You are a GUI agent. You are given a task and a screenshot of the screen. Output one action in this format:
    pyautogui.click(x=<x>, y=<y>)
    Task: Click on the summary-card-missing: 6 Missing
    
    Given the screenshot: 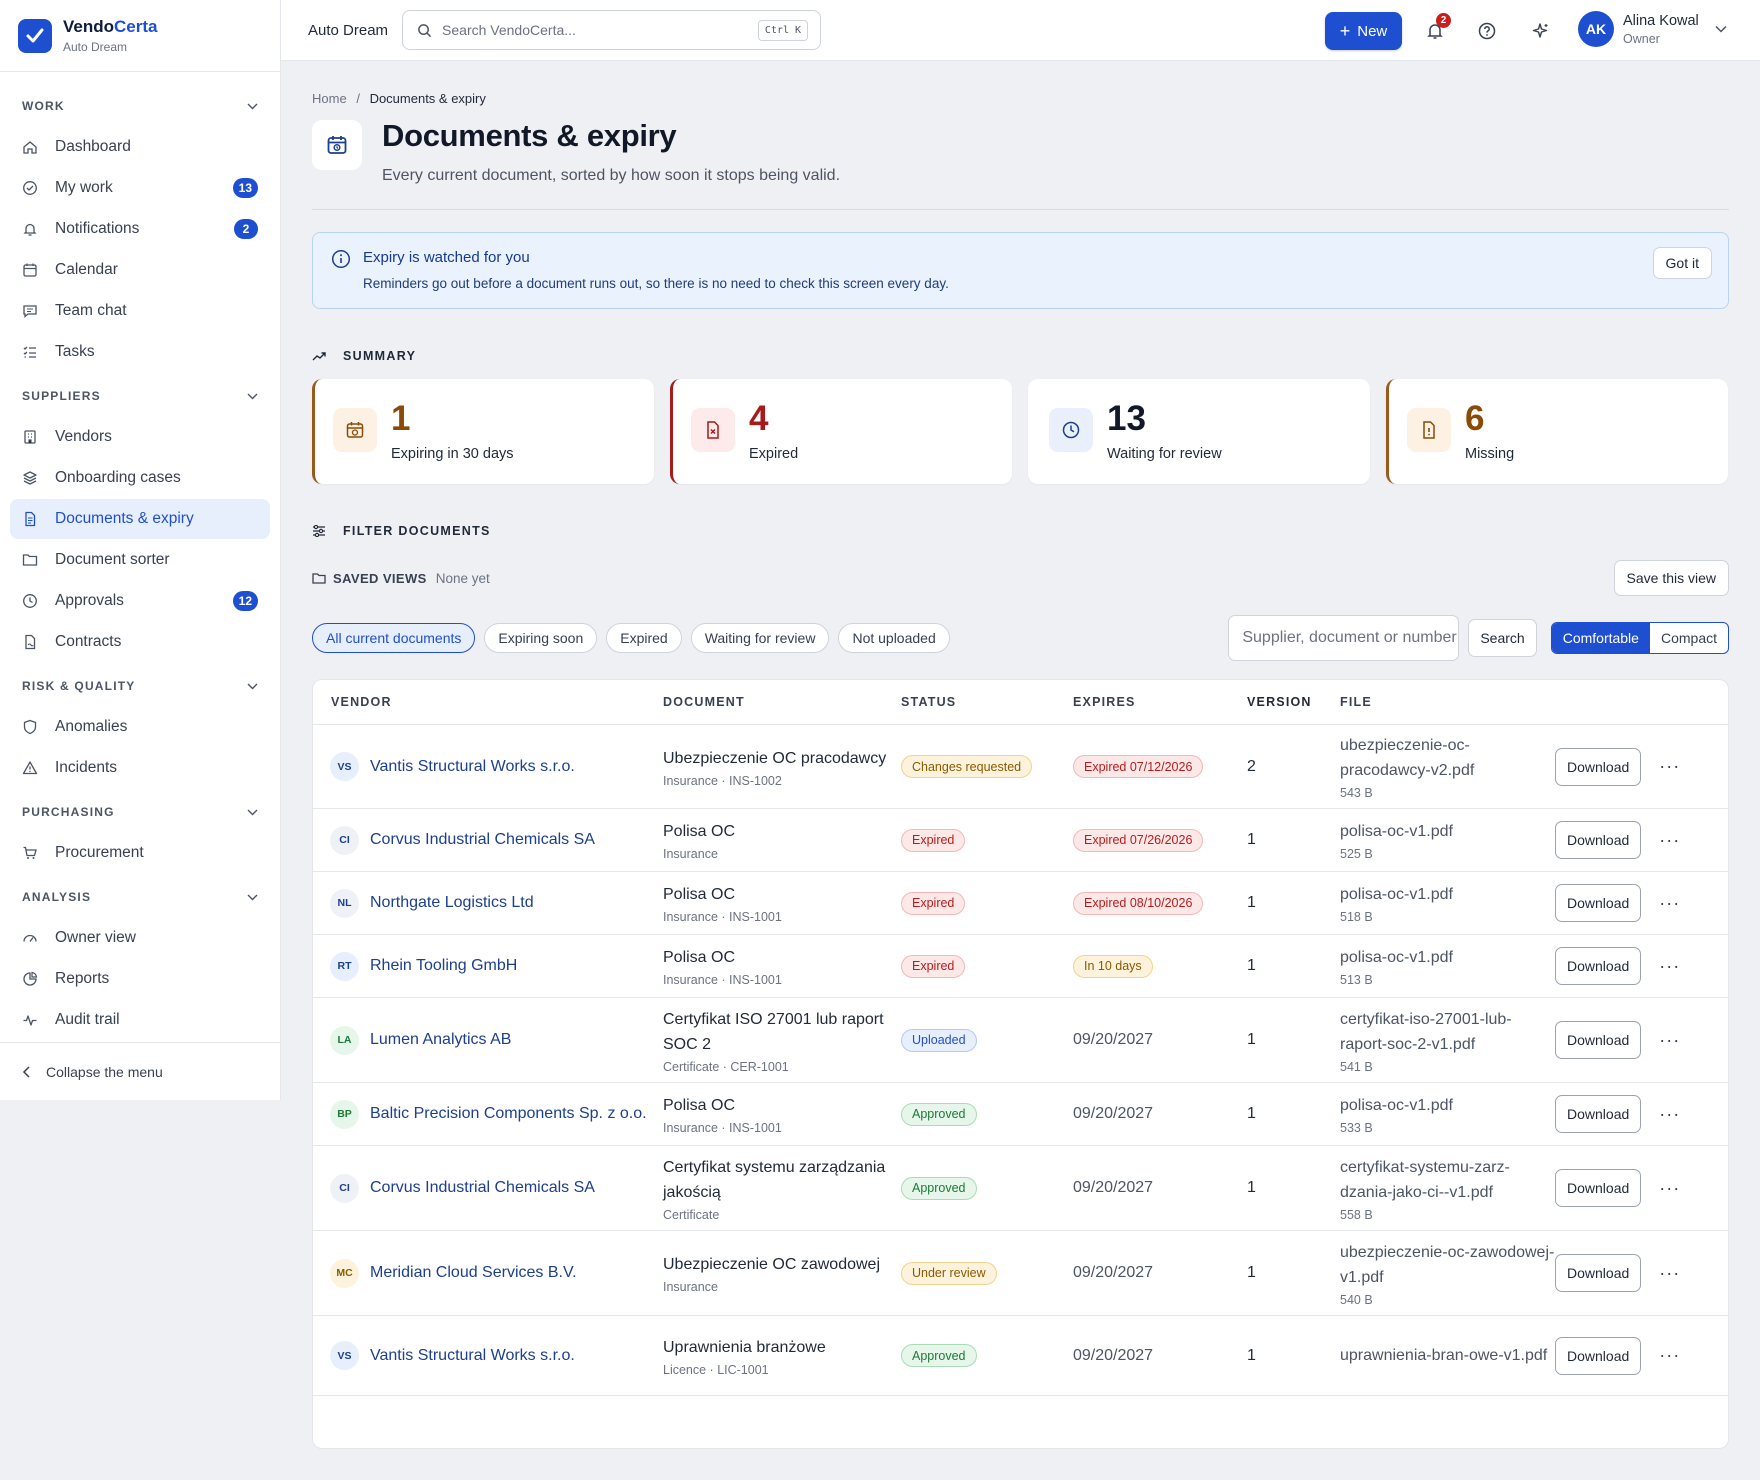 What is the action you would take?
    pyautogui.click(x=1557, y=431)
    